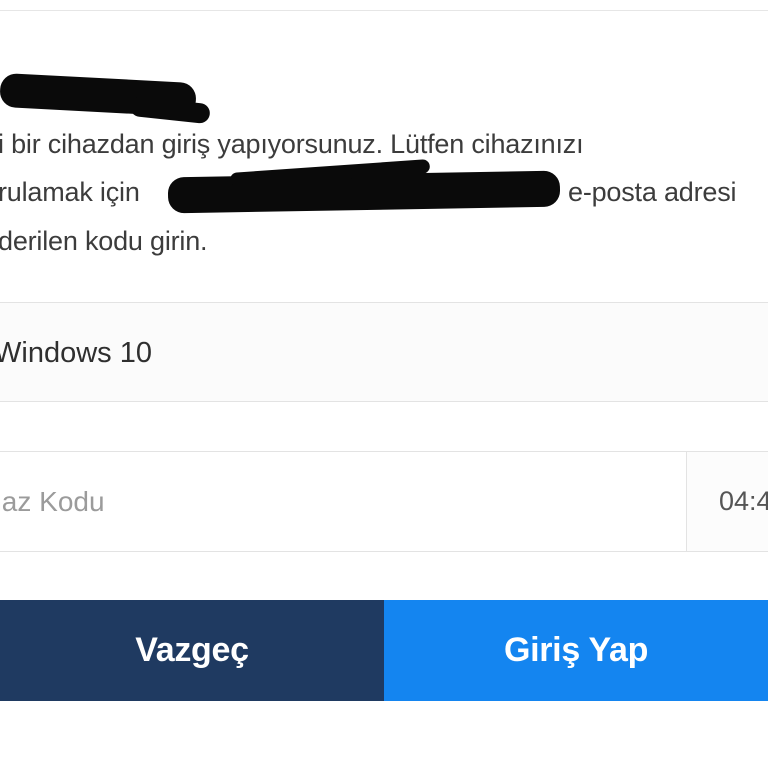  I want to click on redacted-greeting-tail, so click(170, 110).